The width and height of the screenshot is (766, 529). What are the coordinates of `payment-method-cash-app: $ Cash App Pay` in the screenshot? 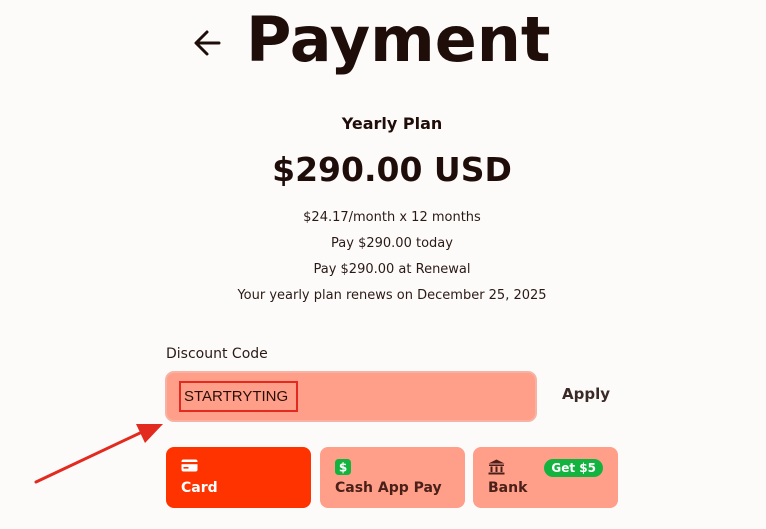 It's located at (392, 477).